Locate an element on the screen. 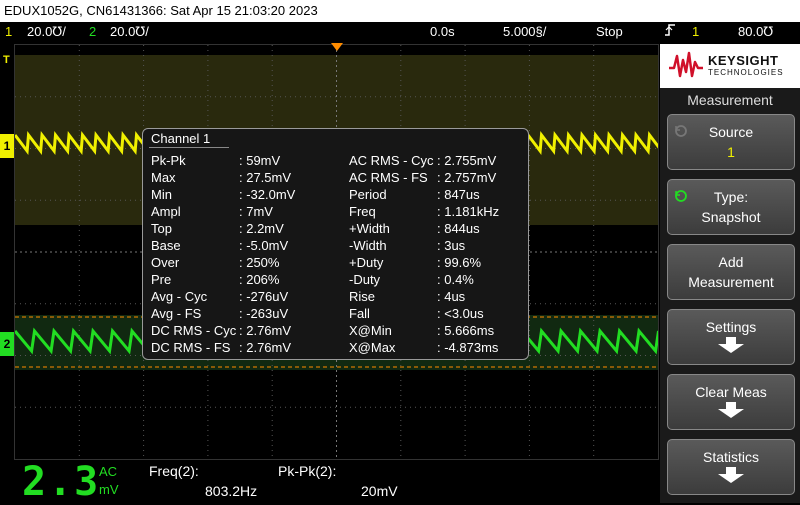 Image resolution: width=800 pixels, height=505 pixels. dvm-readout: 2.3 is located at coordinates (61, 482).